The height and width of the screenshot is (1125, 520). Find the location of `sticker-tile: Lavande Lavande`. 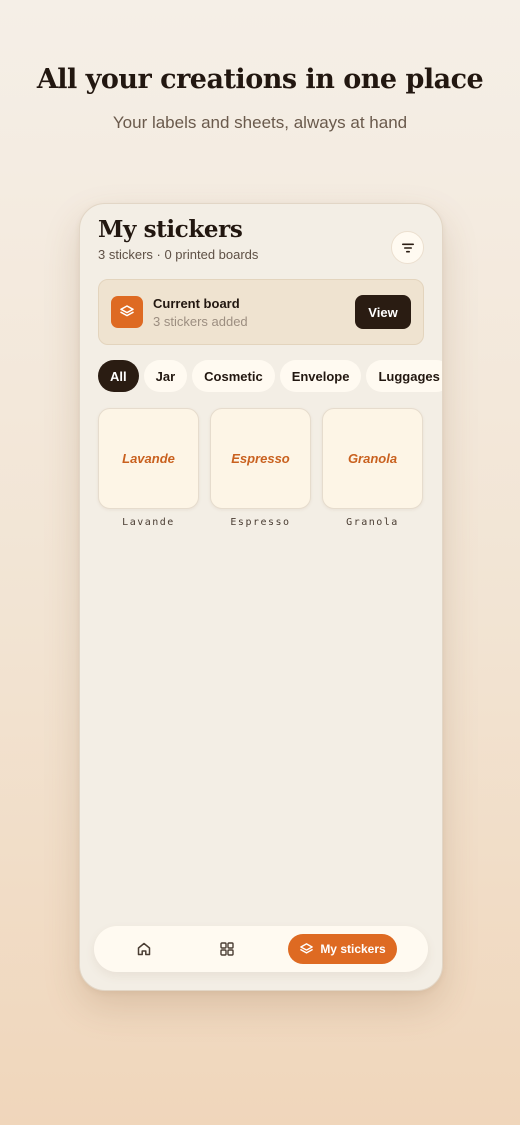

sticker-tile: Lavande Lavande is located at coordinates (148, 468).